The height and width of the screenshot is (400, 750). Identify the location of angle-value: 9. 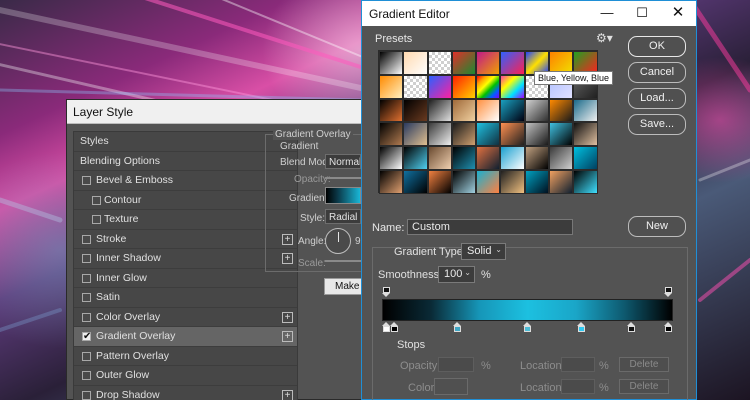
(358, 241).